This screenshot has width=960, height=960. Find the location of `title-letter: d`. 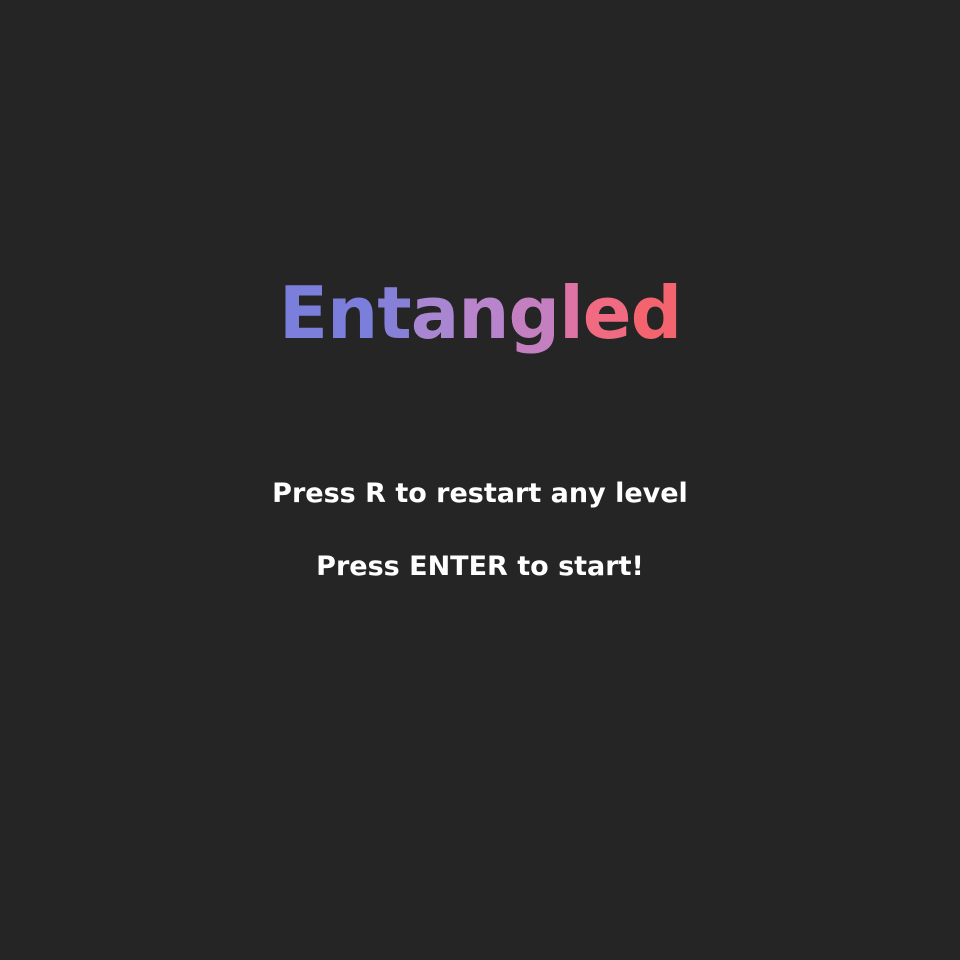

title-letter: d is located at coordinates (656, 313).